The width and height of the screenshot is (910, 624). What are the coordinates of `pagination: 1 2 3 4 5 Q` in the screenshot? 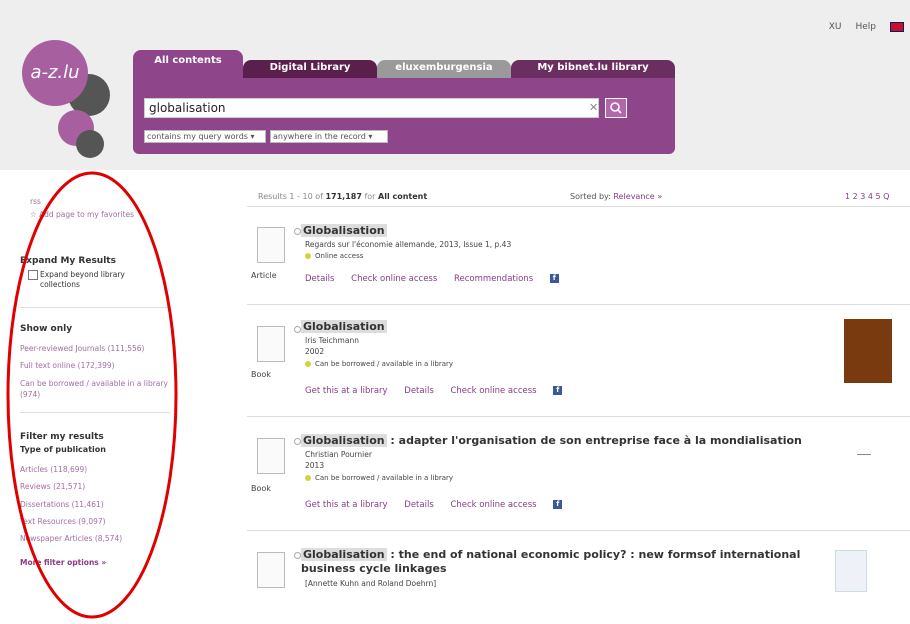 It's located at (867, 196).